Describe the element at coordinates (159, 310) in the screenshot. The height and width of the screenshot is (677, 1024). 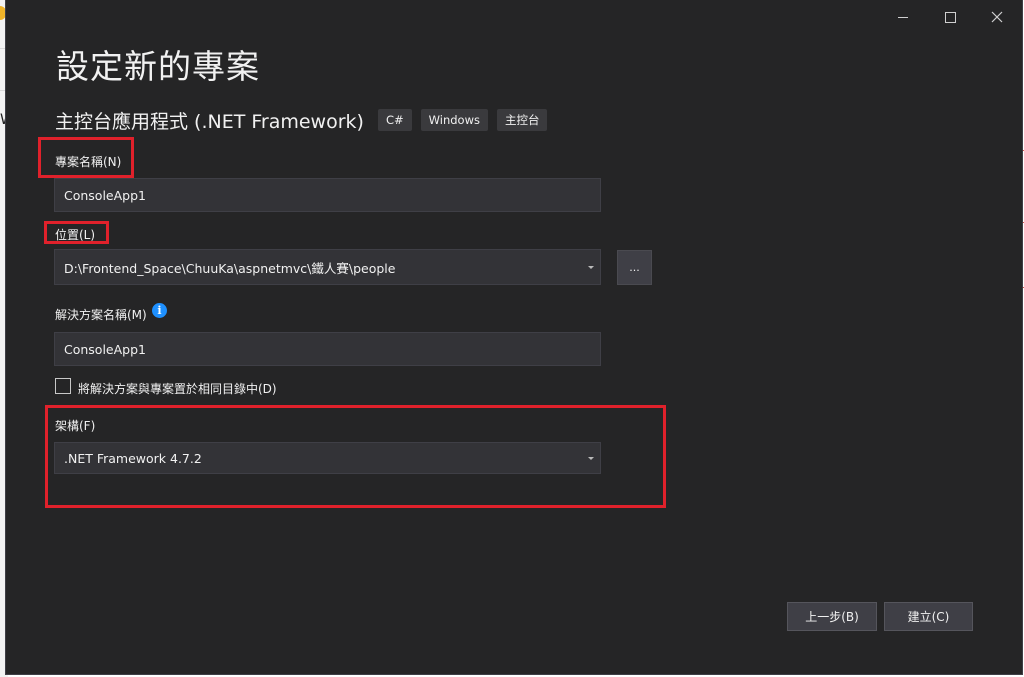
I see `info-icon: i` at that location.